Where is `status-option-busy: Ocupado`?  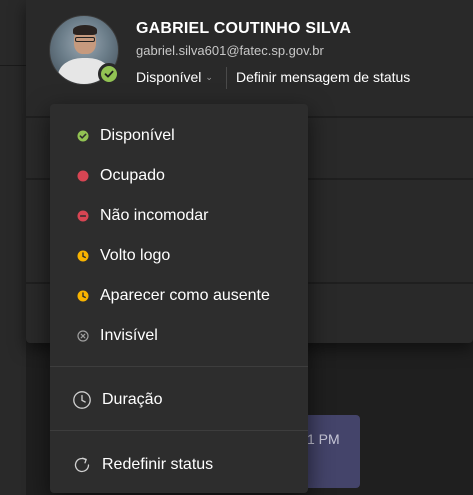
status-option-busy: Ocupado is located at coordinates (179, 176).